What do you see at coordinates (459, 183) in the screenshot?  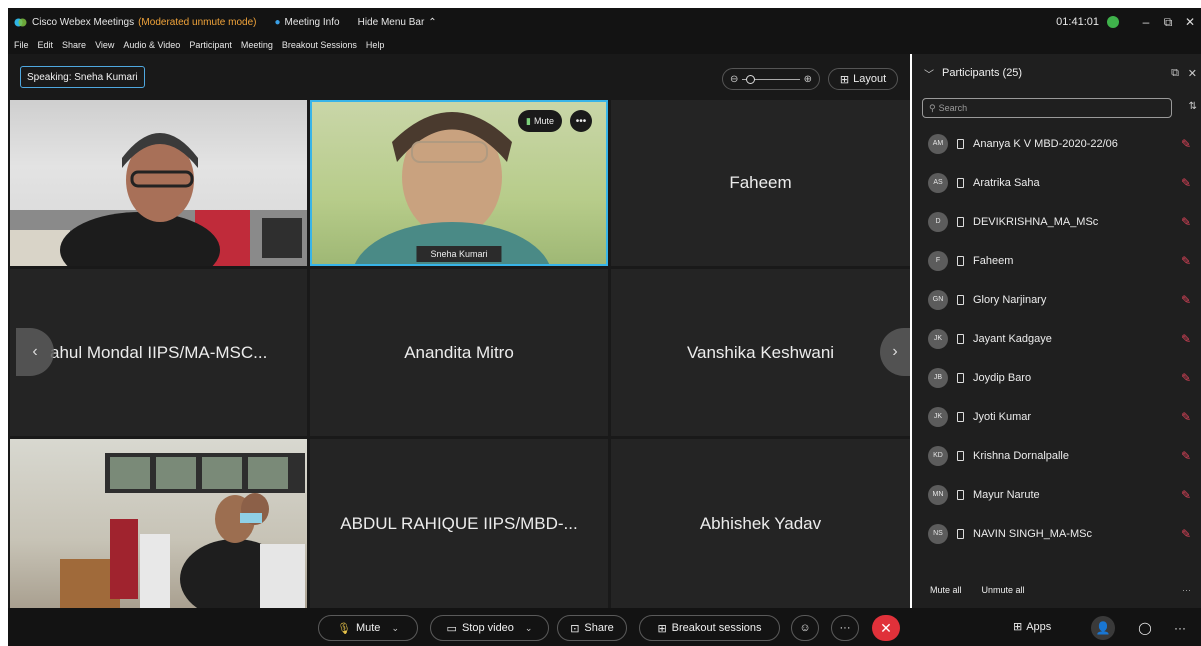 I see `video-tile-sneha: ▮ Mute ••• Sneha Kumari` at bounding box center [459, 183].